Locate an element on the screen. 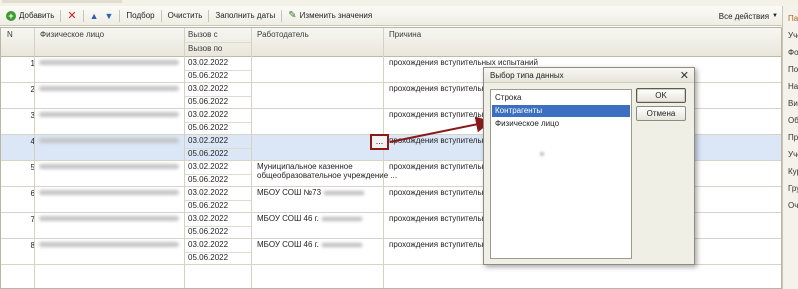 The width and height of the screenshot is (798, 289). data-type-item: Контрагенты is located at coordinates (561, 111).